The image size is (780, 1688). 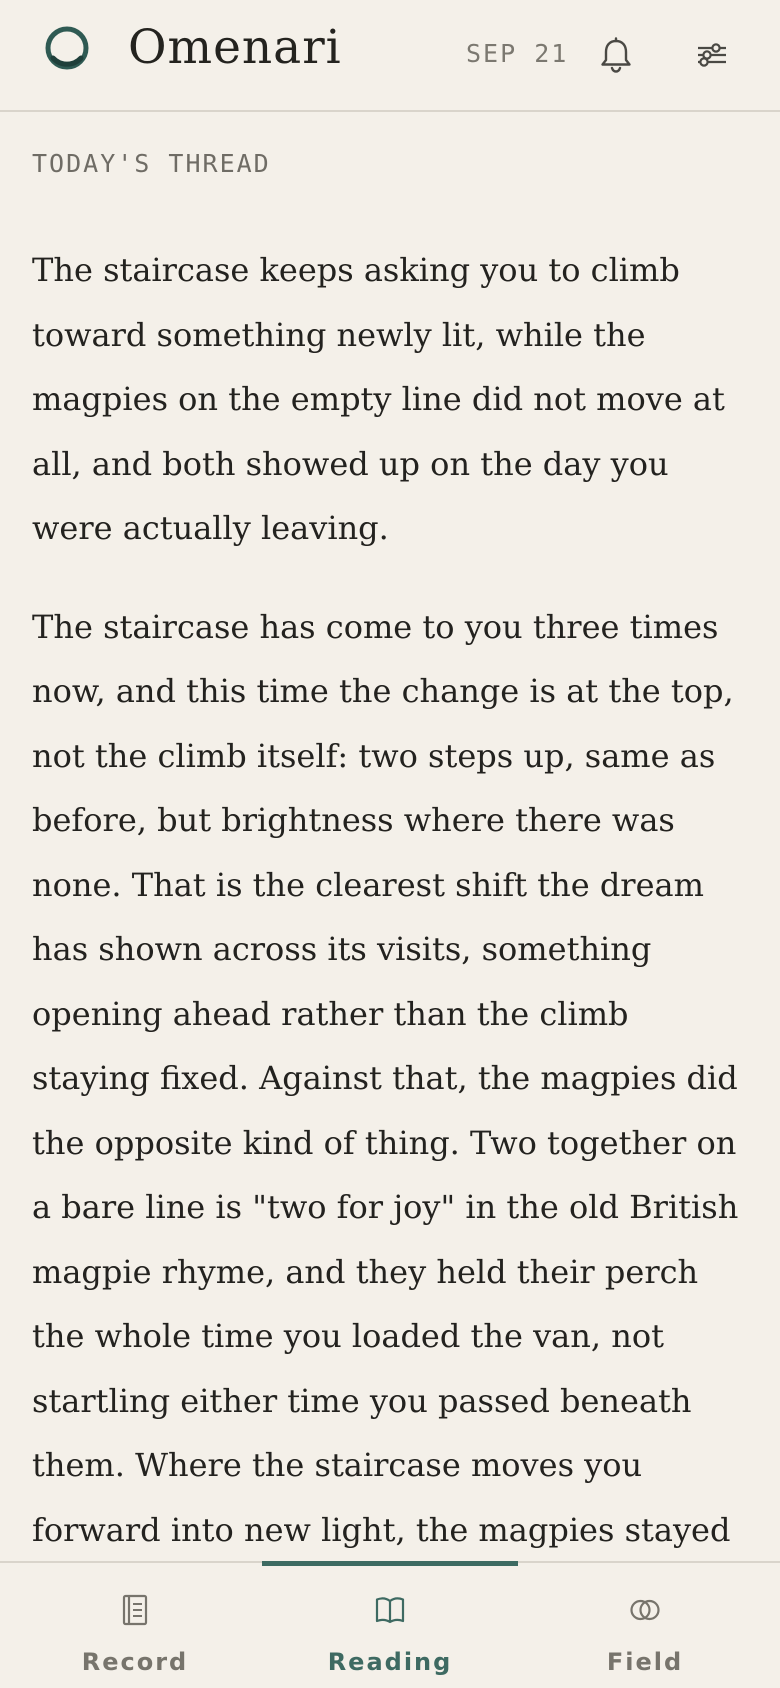 I want to click on bell-icon, so click(x=616, y=55).